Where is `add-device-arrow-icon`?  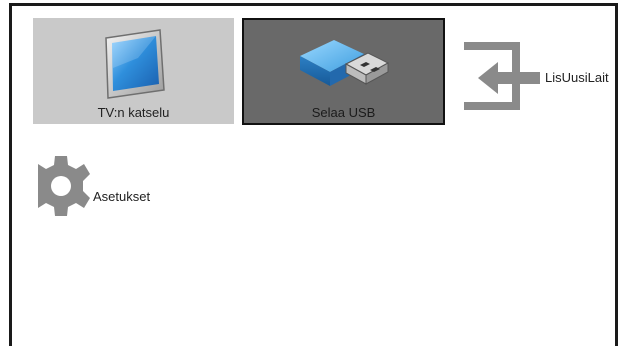
add-device-arrow-icon is located at coordinates (502, 76).